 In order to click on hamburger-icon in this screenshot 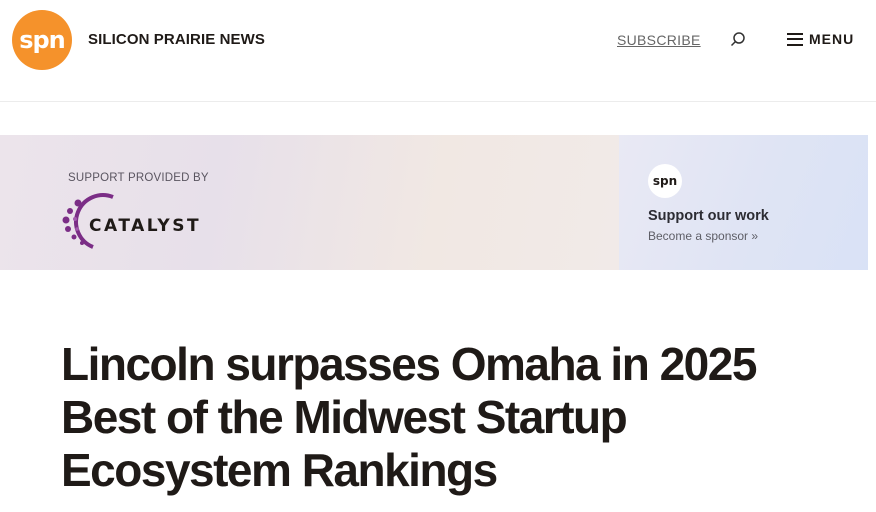, I will do `click(795, 39)`.